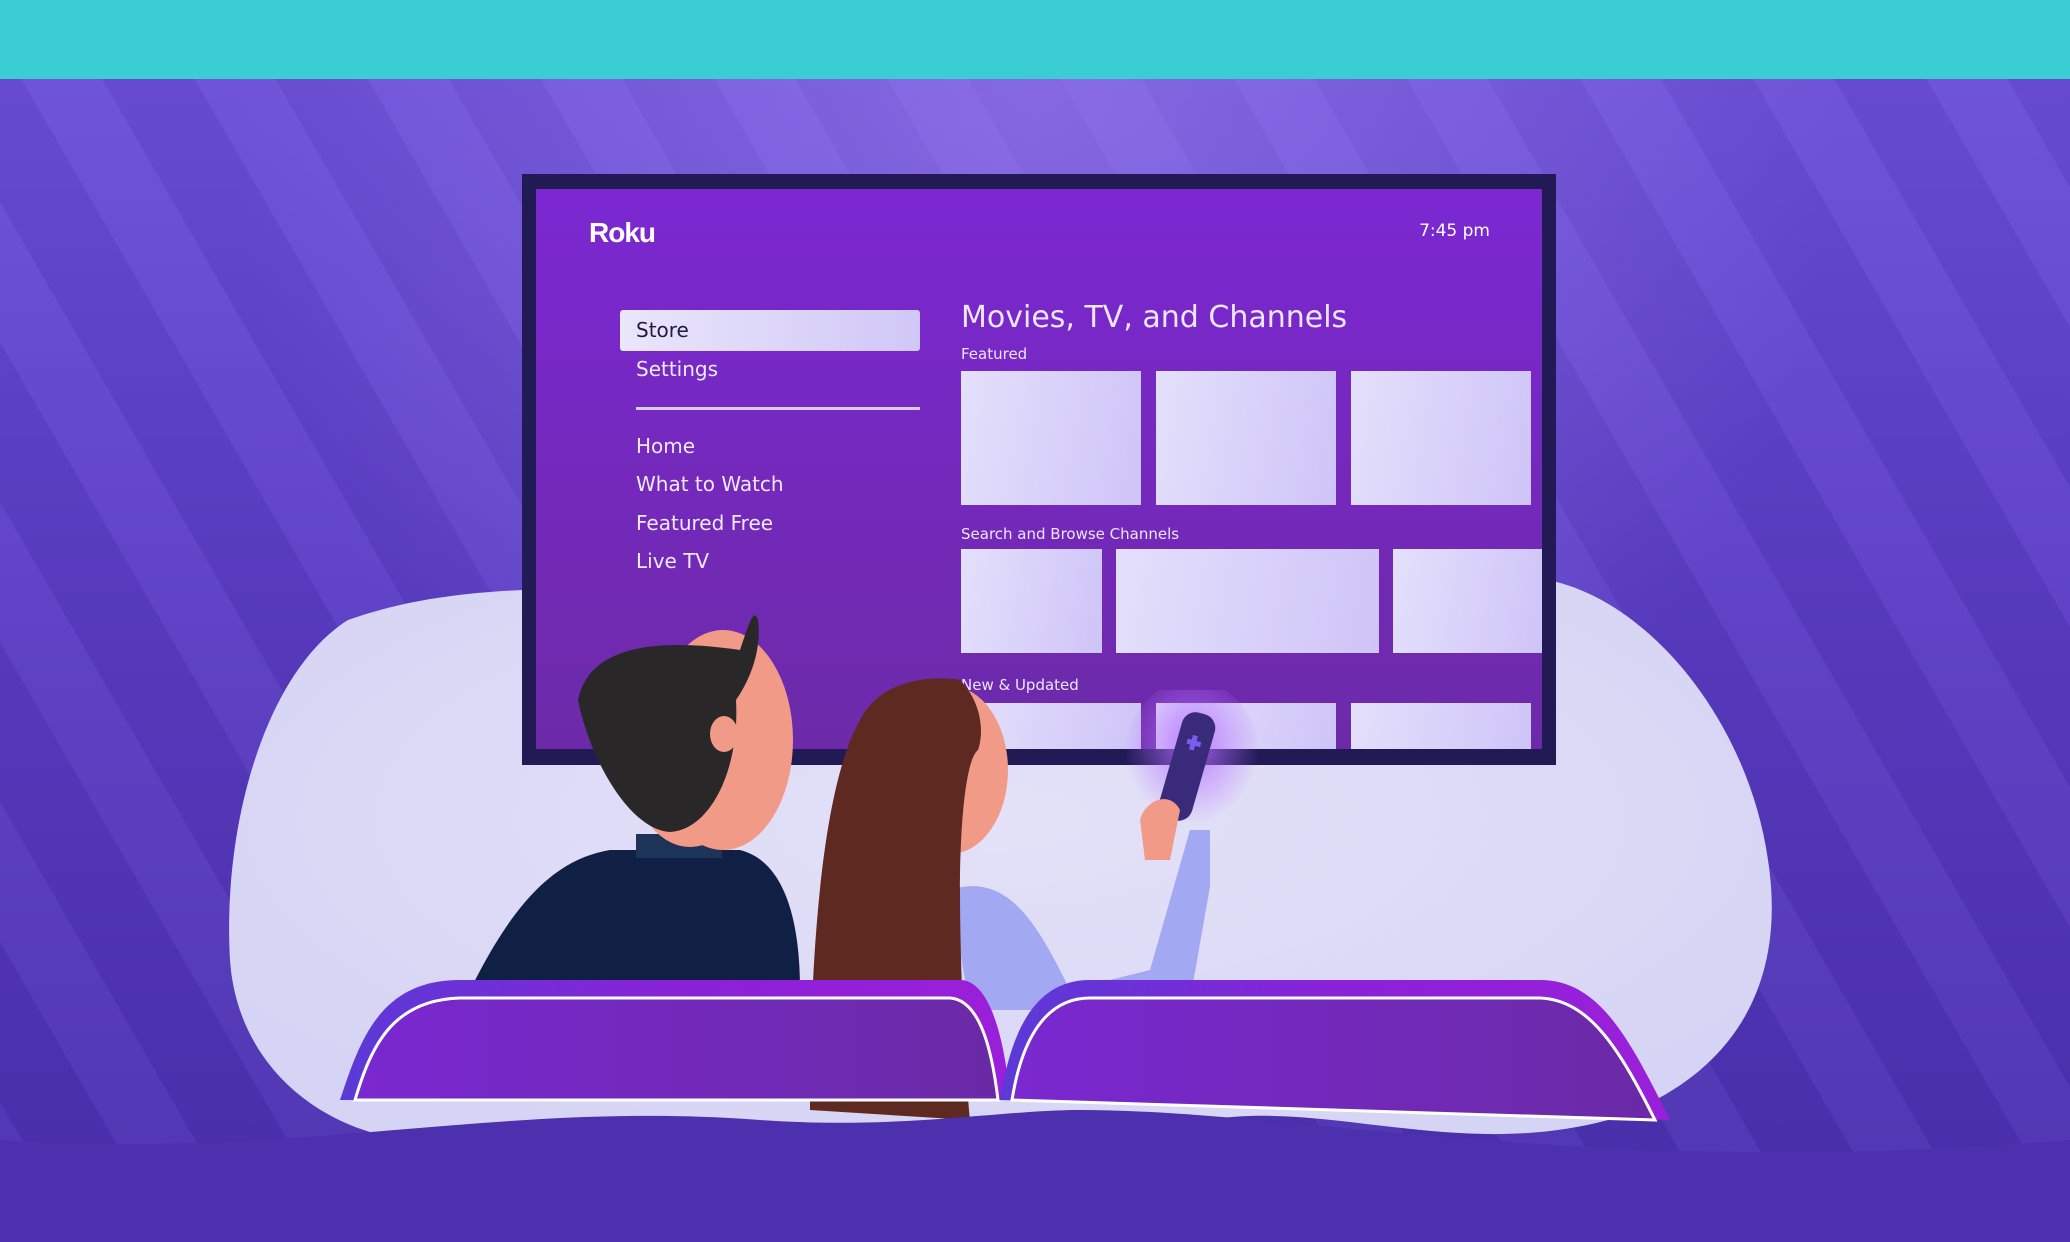 The image size is (2070, 1242). I want to click on top-banner, so click(1035, 39).